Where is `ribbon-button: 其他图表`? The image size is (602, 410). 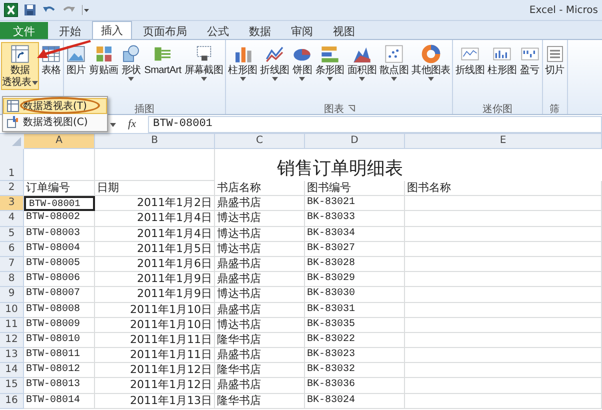 ribbon-button: 其他图表 is located at coordinates (431, 62).